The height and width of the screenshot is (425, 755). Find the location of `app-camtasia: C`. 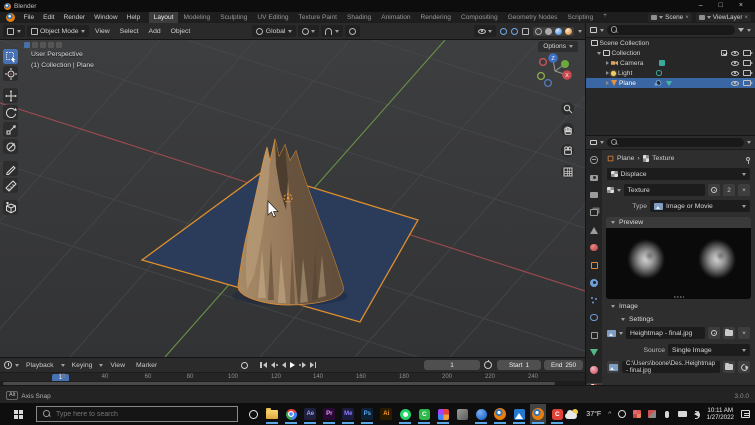

app-camtasia: C is located at coordinates (424, 414).